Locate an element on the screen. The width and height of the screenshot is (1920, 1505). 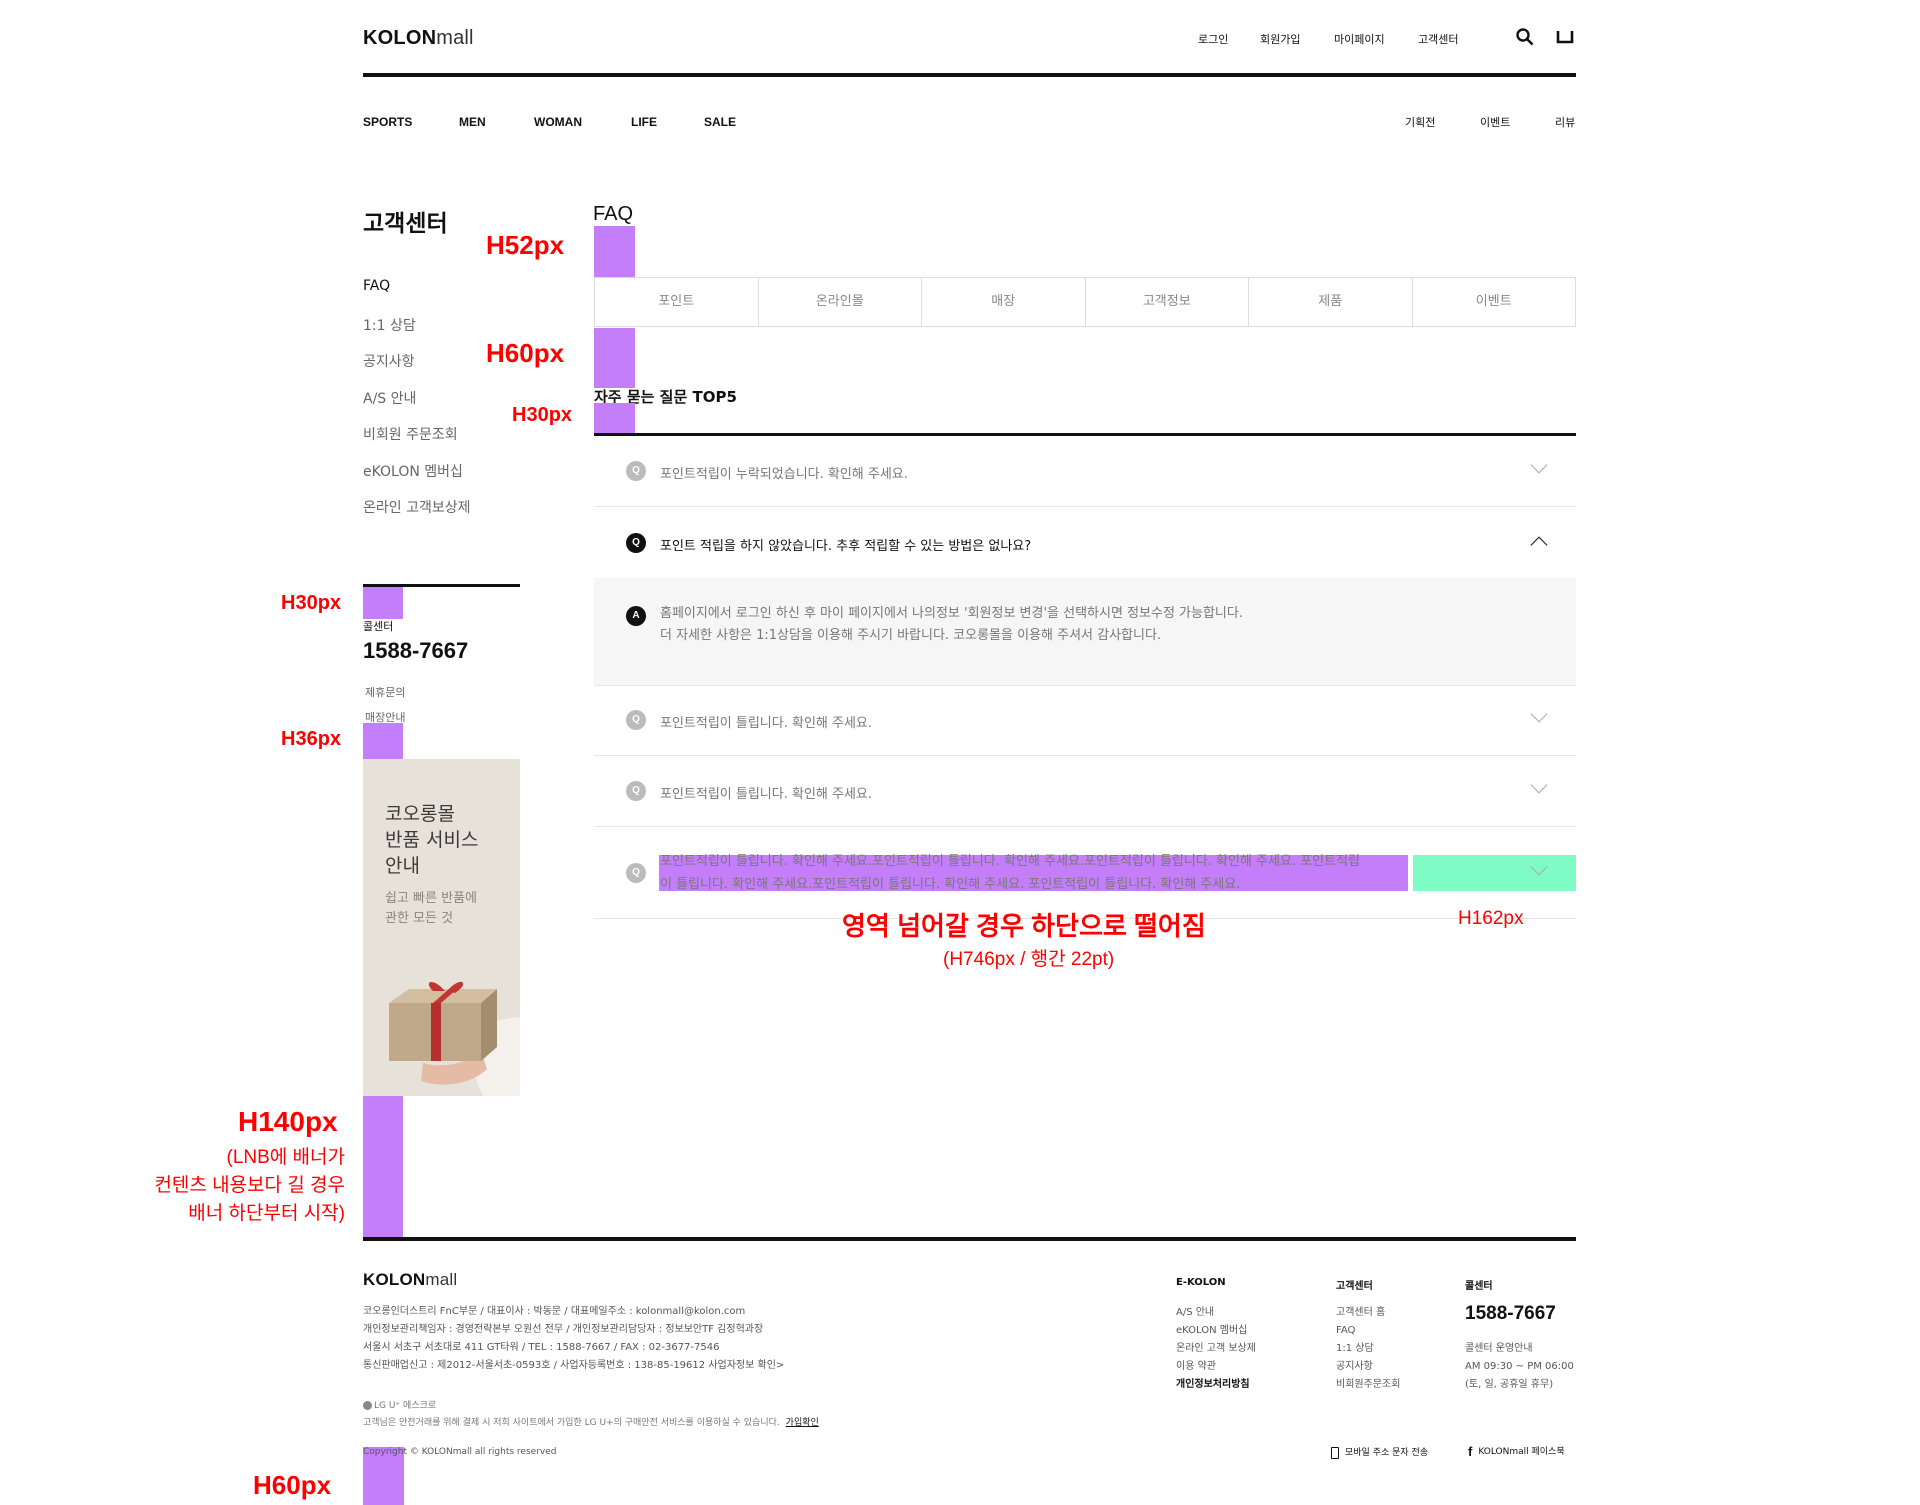
footer-link-cs-home: 고객센터 홈 is located at coordinates (1368, 1313).